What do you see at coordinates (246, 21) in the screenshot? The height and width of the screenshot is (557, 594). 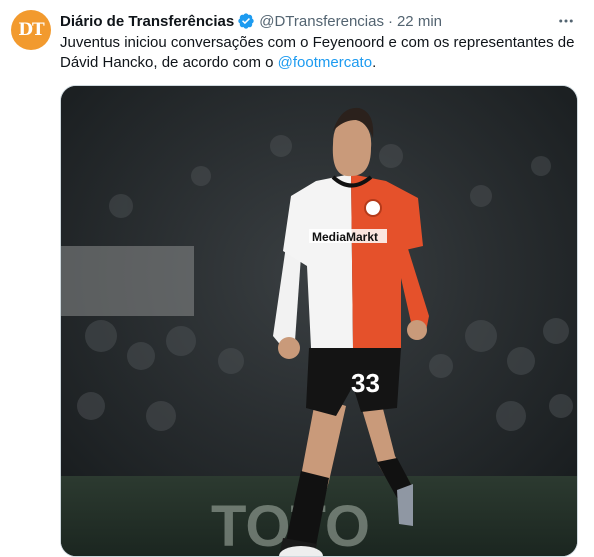 I see `verified-badge-icon` at bounding box center [246, 21].